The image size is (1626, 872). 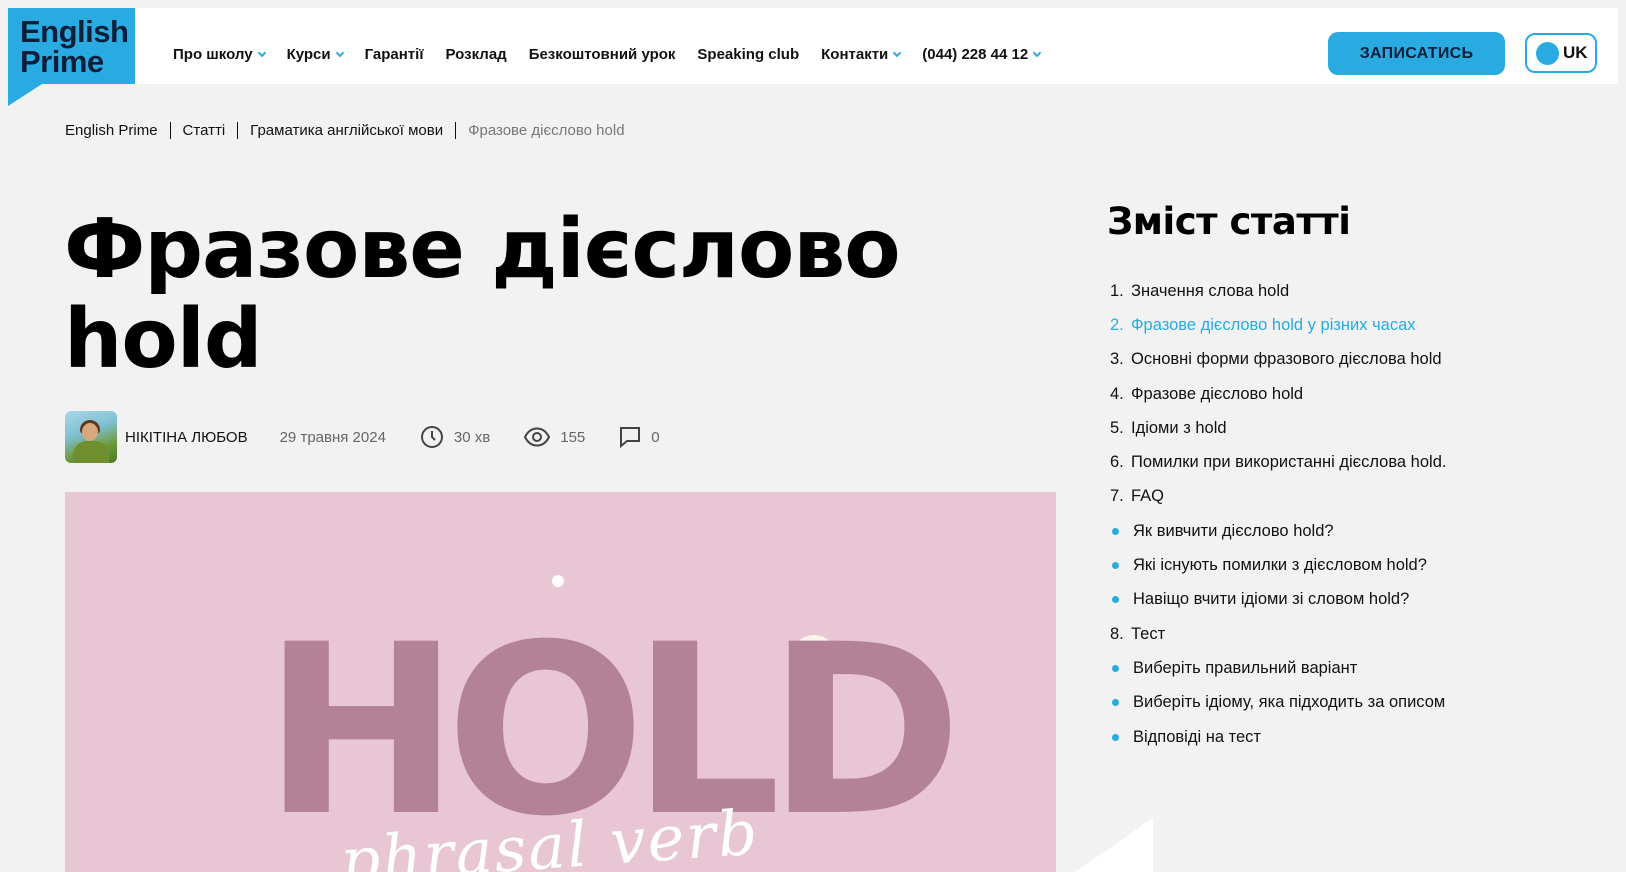 What do you see at coordinates (1117, 393) in the screenshot?
I see `toc-item-number: 4.` at bounding box center [1117, 393].